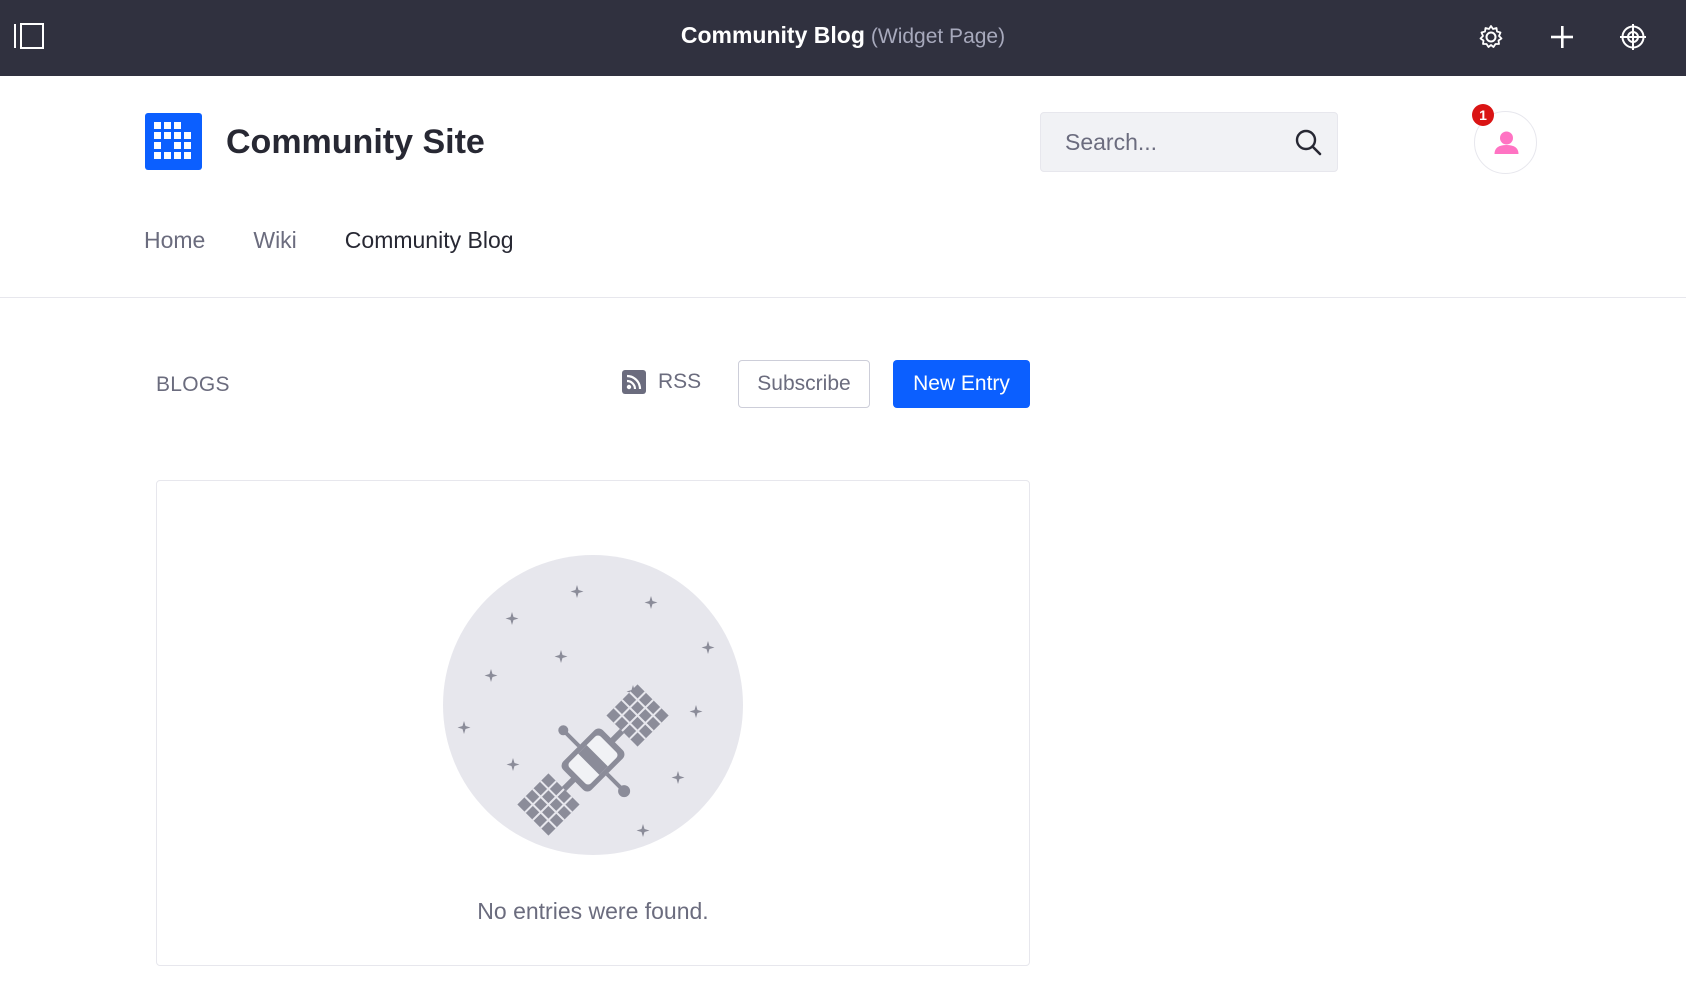 The width and height of the screenshot is (1686, 983). I want to click on rss-label: RSS, so click(680, 381).